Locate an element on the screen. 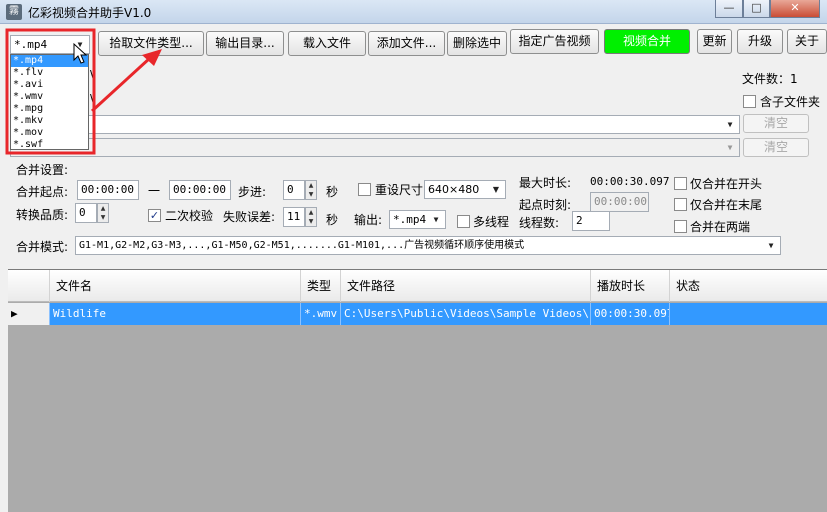 Image resolution: width=827 pixels, height=512 pixels. mouse-cursor-icon is located at coordinates (80, 53).